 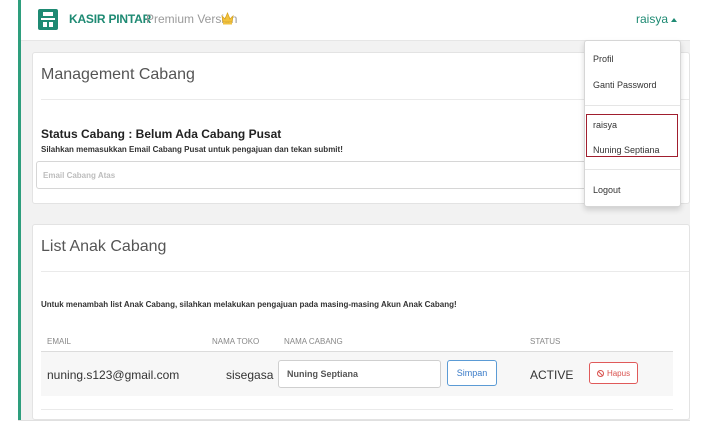 What do you see at coordinates (118, 74) in the screenshot?
I see `management-title: Management Cabang` at bounding box center [118, 74].